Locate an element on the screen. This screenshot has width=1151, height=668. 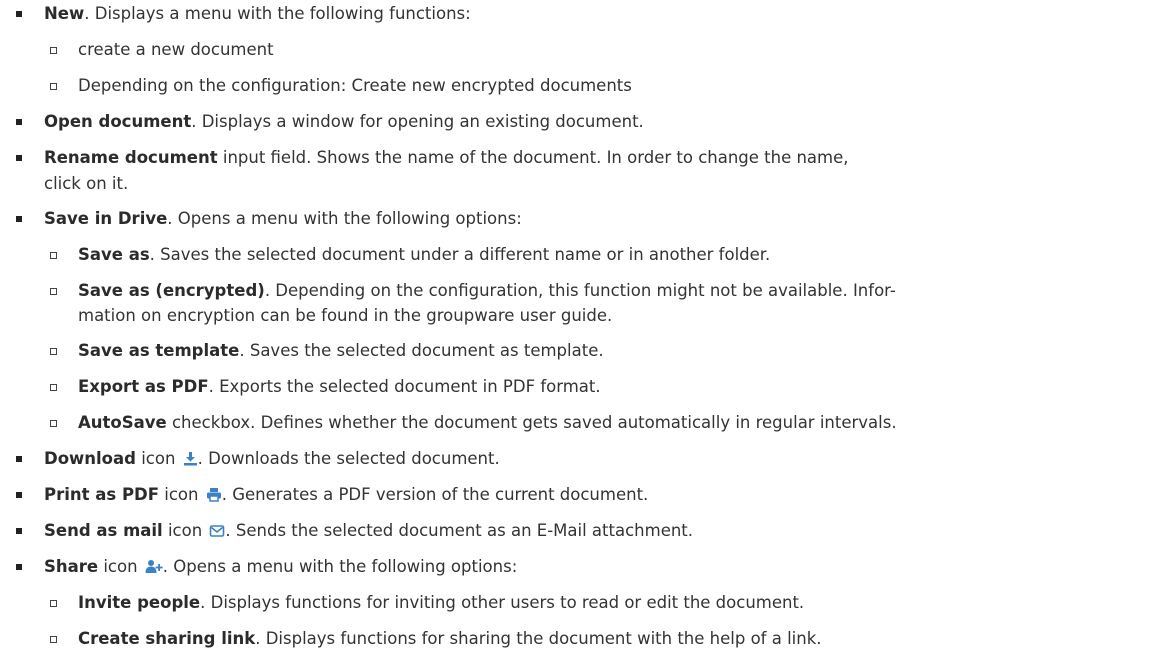
item-title: Download is located at coordinates (90, 458).